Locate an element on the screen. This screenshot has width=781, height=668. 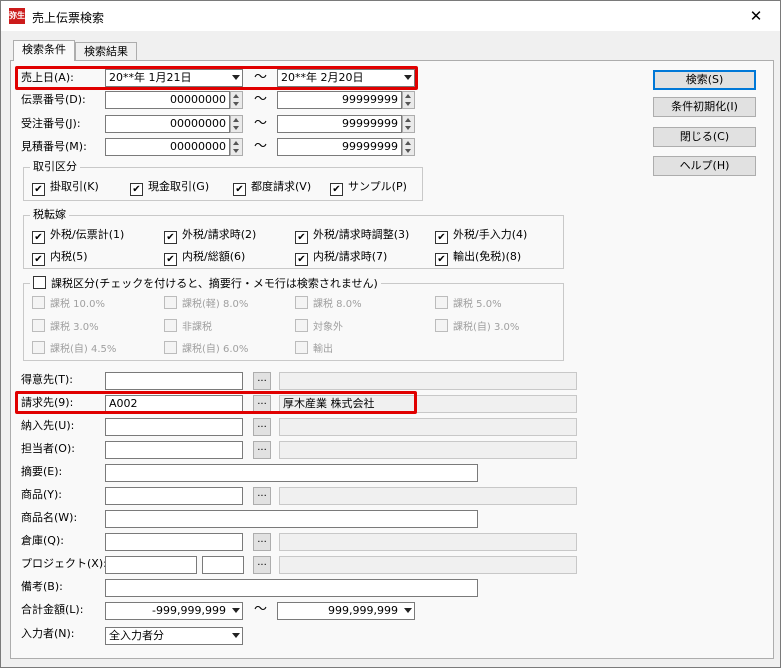
checkbox-label: 外税/請求時調整(3) is located at coordinates (361, 234).